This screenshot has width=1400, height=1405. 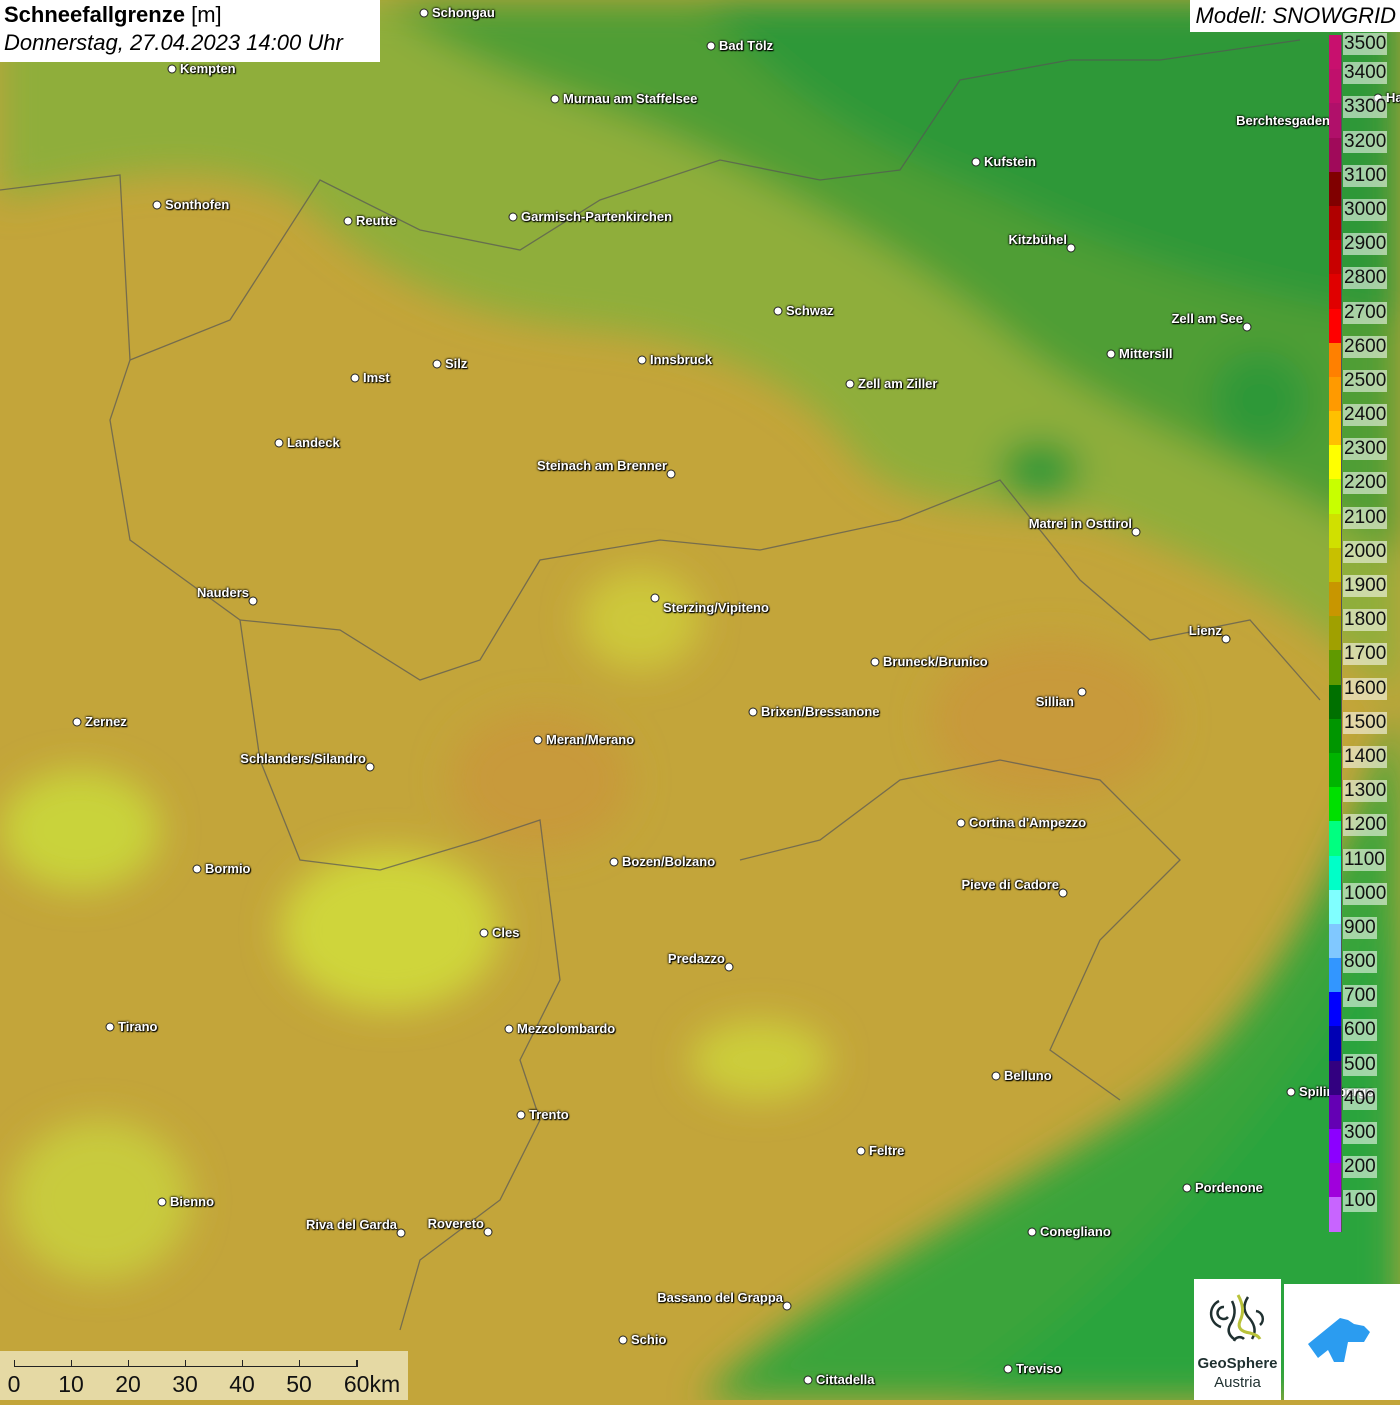 What do you see at coordinates (1207, 318) in the screenshot?
I see `city-label: Zell am See` at bounding box center [1207, 318].